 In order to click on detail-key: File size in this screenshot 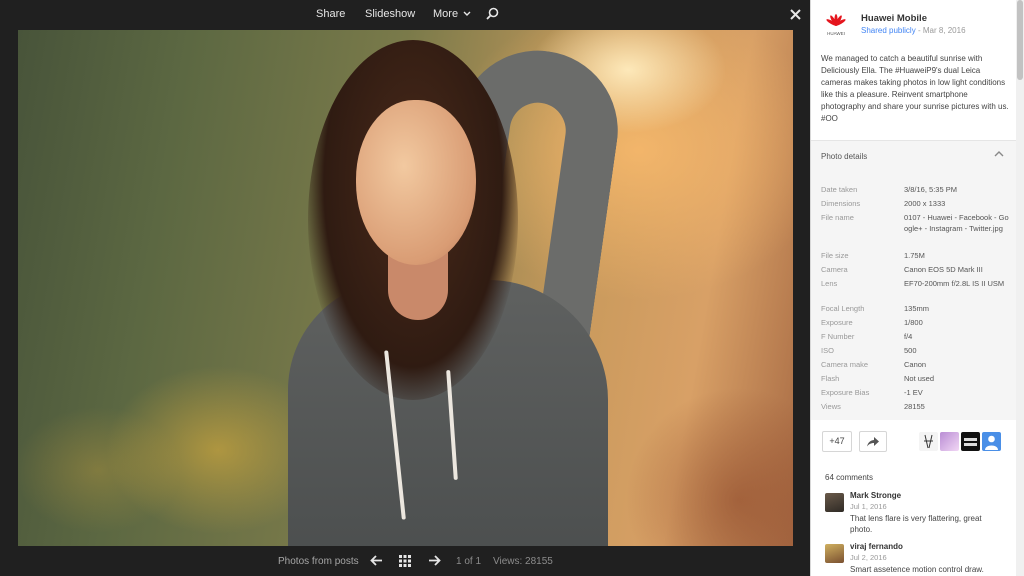, I will do `click(835, 255)`.